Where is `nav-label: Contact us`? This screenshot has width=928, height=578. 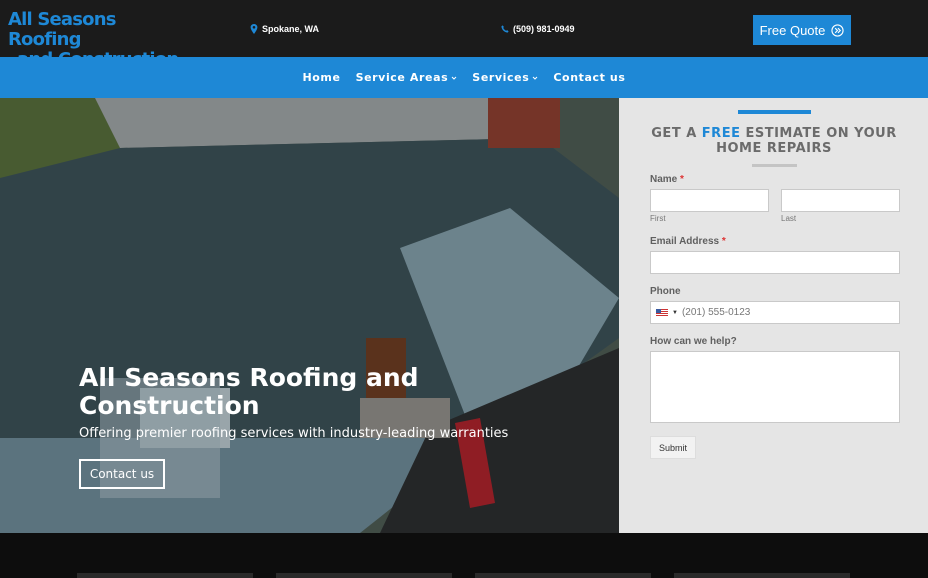 nav-label: Contact us is located at coordinates (589, 77).